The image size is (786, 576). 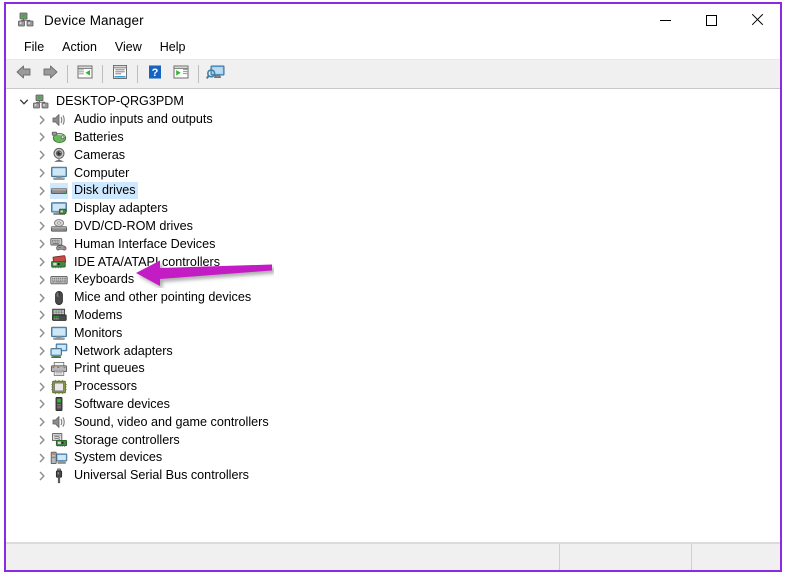 What do you see at coordinates (393, 298) in the screenshot?
I see `tree-item-mice-and-other-pointing-devices: Mice and other pointing devices` at bounding box center [393, 298].